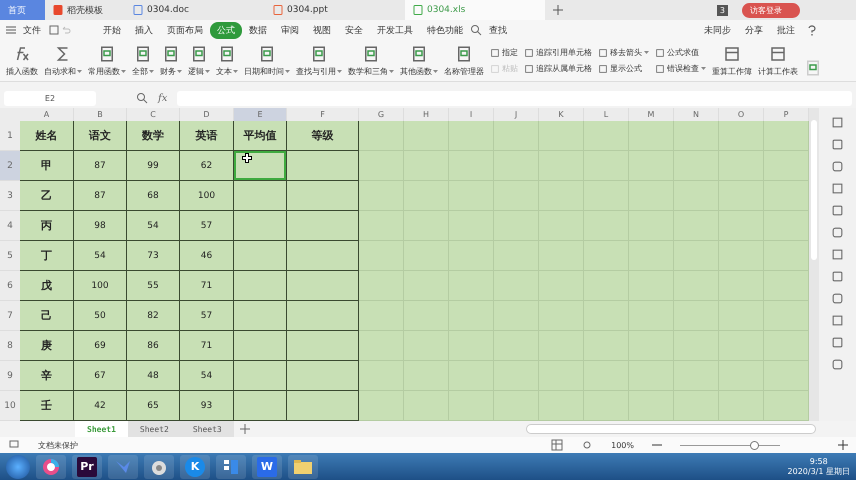  I want to click on add-sheet-icon, so click(245, 429).